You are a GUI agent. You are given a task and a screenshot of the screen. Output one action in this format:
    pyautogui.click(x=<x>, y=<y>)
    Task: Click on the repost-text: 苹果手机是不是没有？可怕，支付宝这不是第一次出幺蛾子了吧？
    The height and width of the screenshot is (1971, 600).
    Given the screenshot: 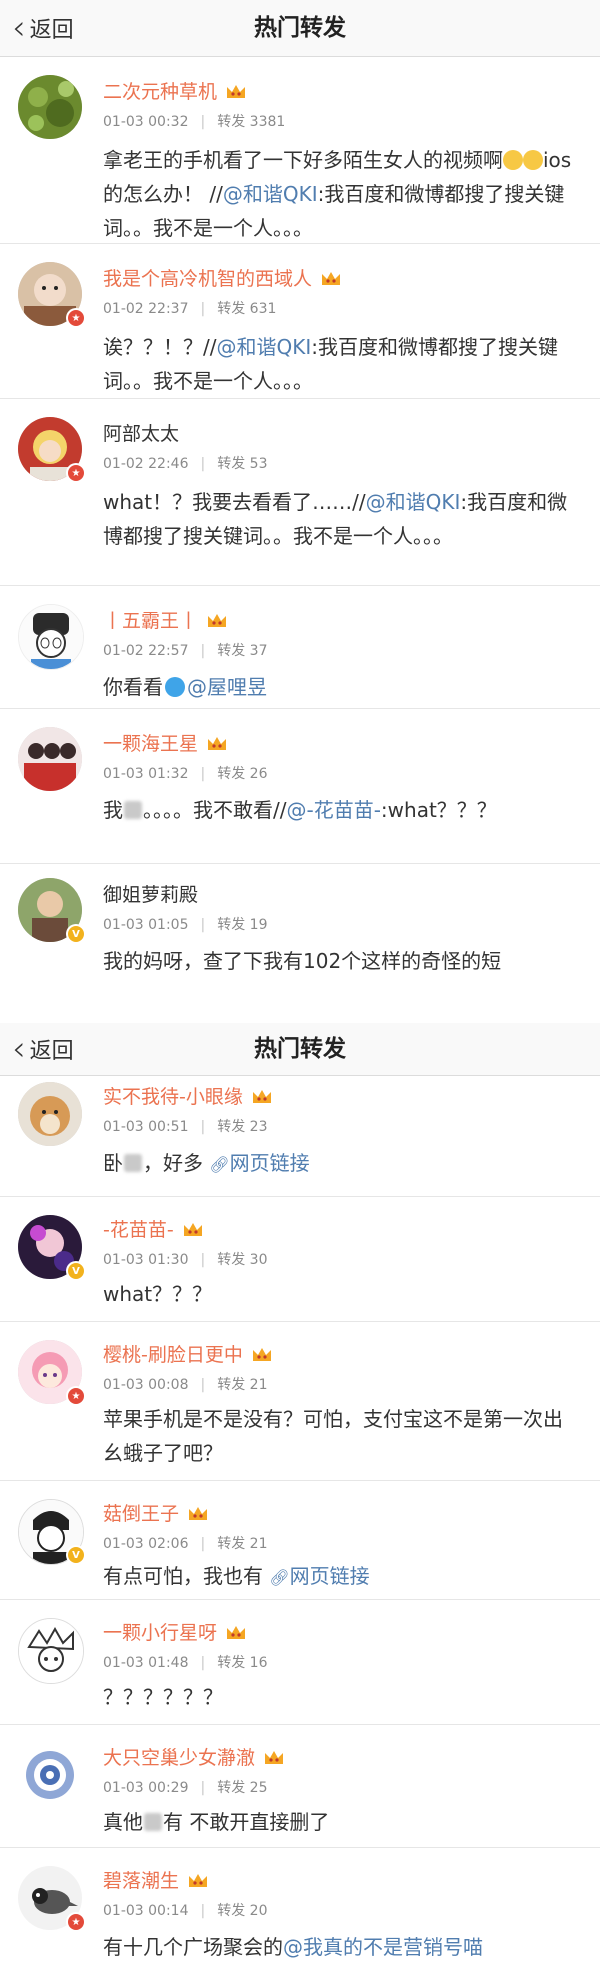 What is the action you would take?
    pyautogui.click(x=333, y=1436)
    